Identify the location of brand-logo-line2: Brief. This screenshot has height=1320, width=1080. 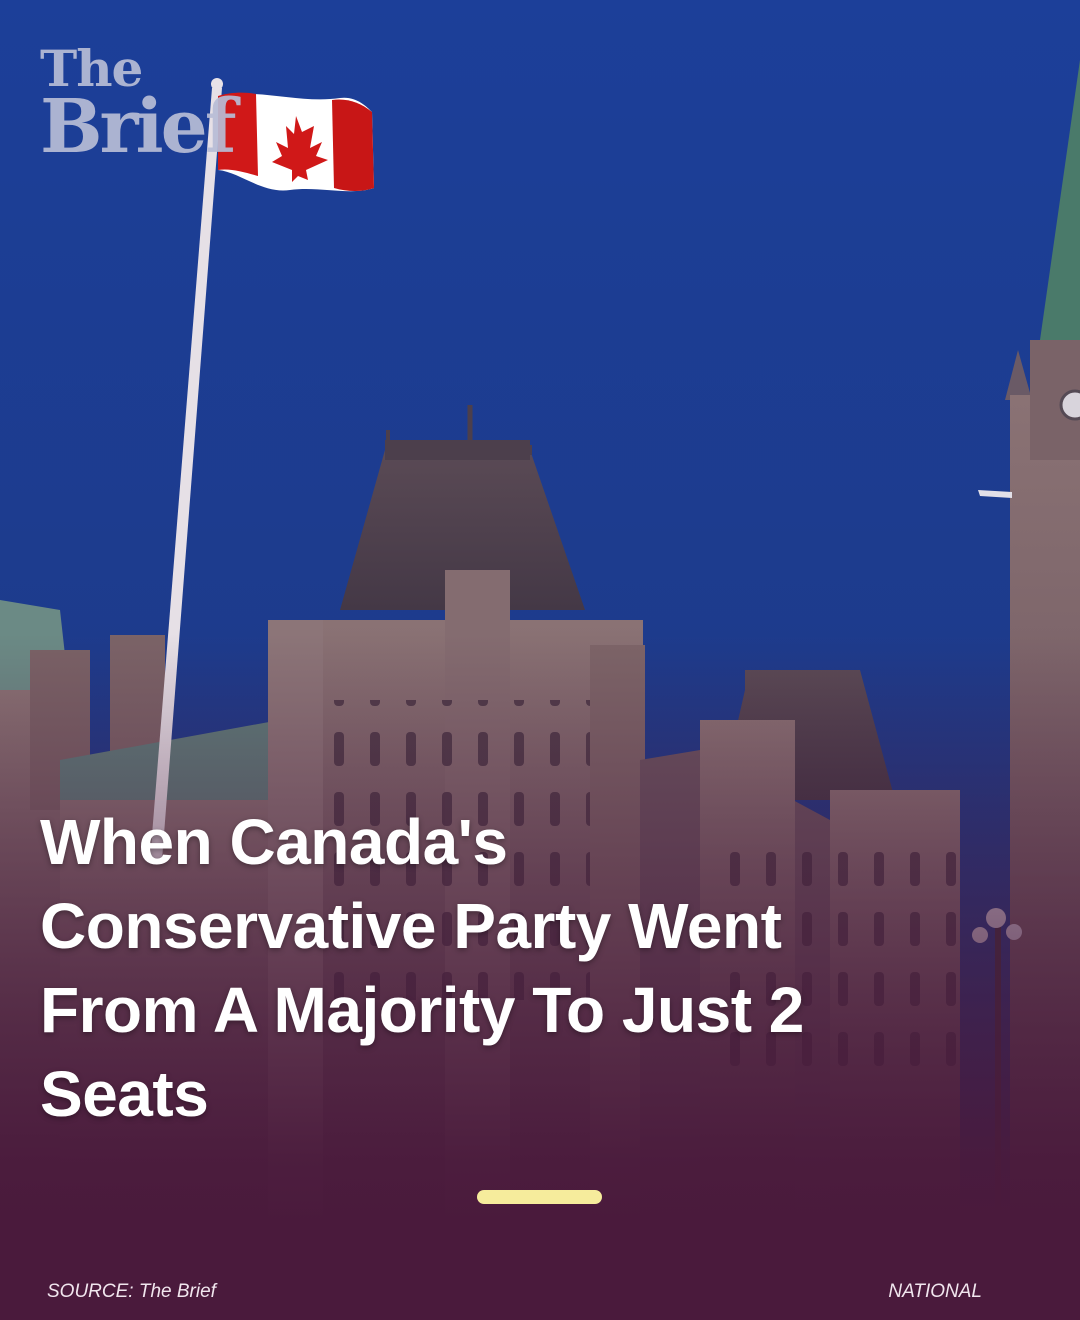
(138, 127).